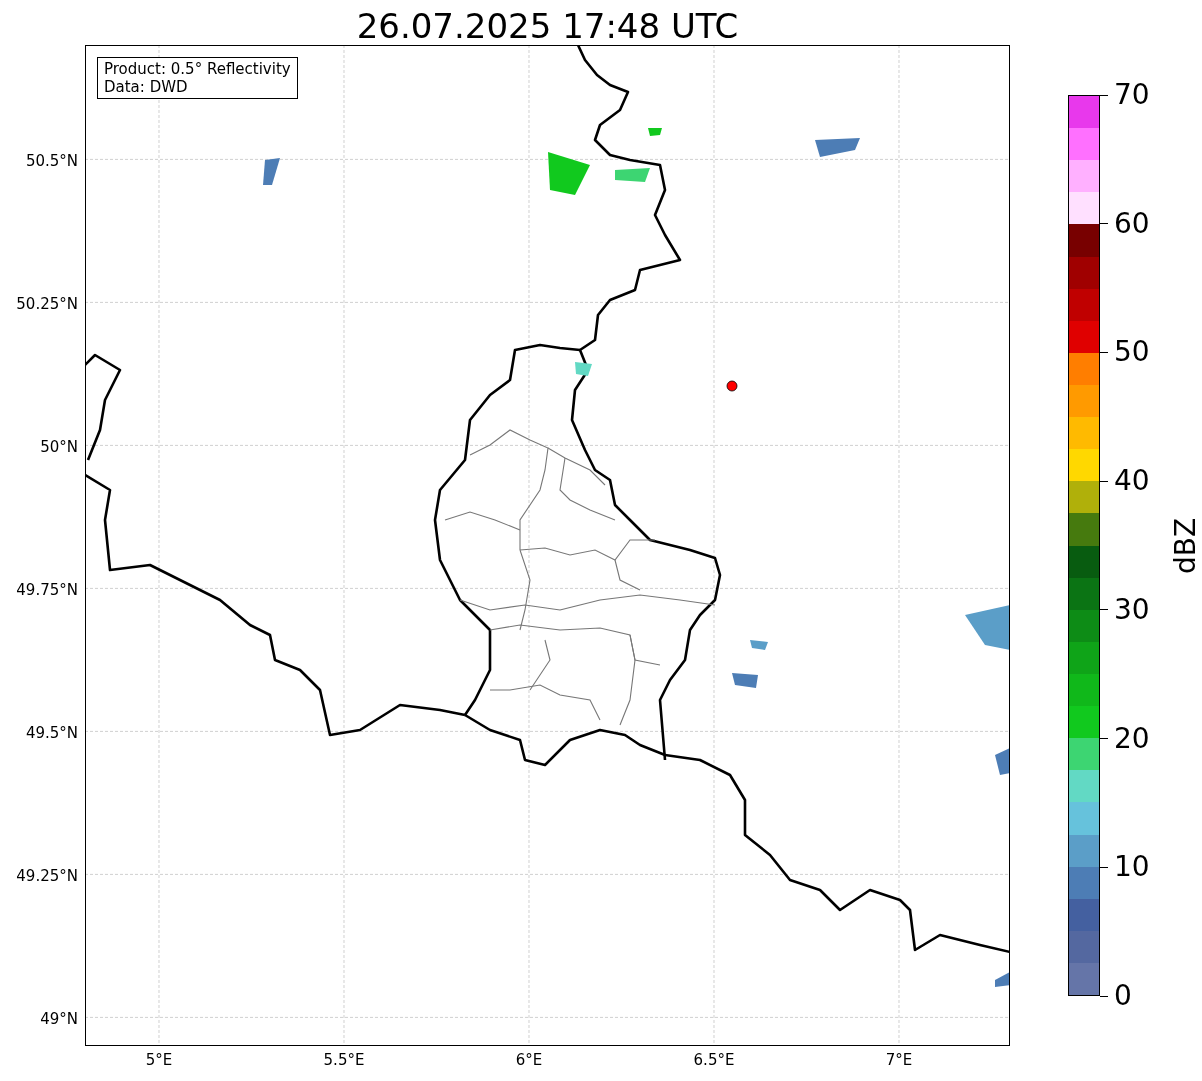 This screenshot has width=1202, height=1081. I want to click on colorbar-tick-label: 0, so click(1116, 996).